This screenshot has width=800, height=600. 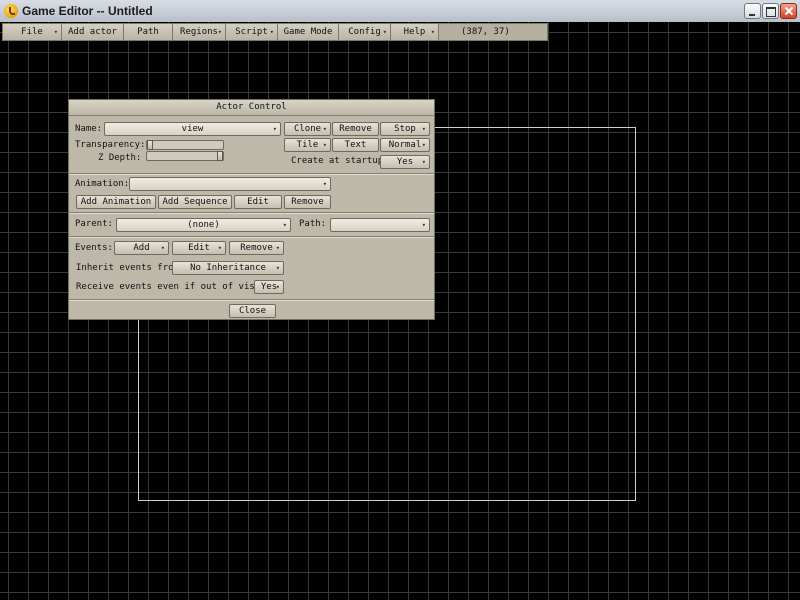 I want to click on window-title: Game Editor -- Untitled, so click(x=87, y=11).